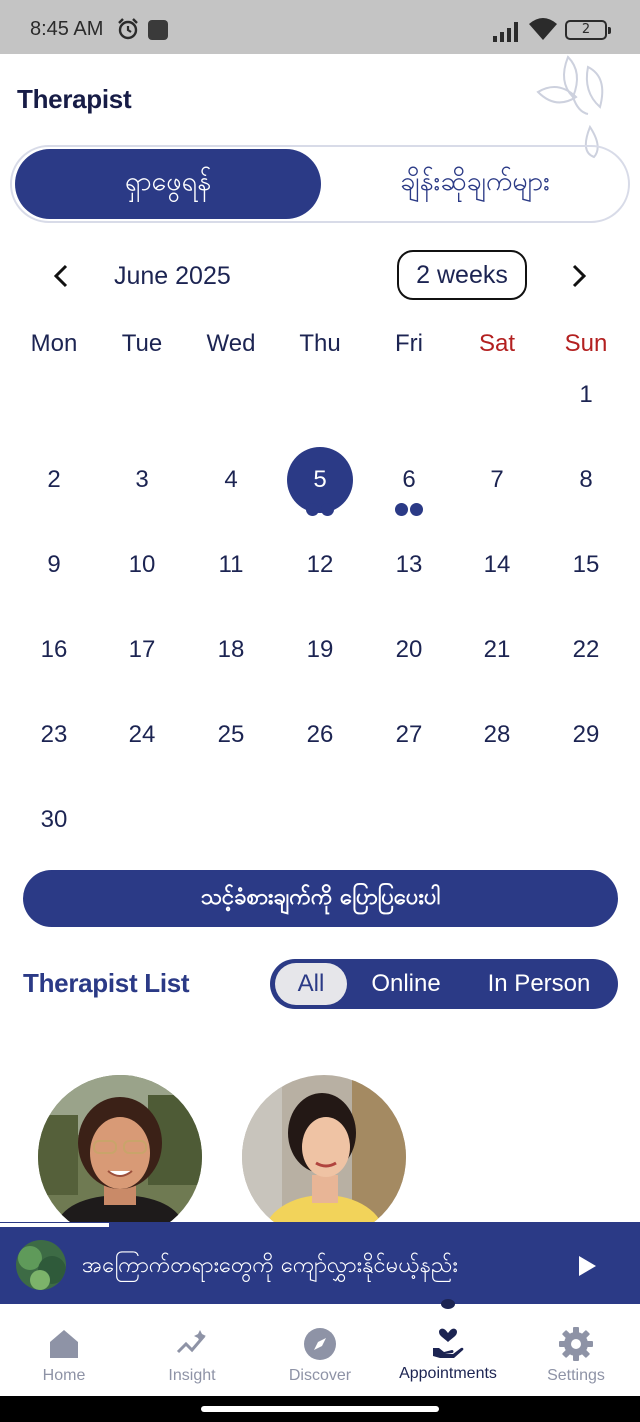 This screenshot has height=1422, width=640. Describe the element at coordinates (41, 1265) in the screenshot. I see `track-thumbnail` at that location.